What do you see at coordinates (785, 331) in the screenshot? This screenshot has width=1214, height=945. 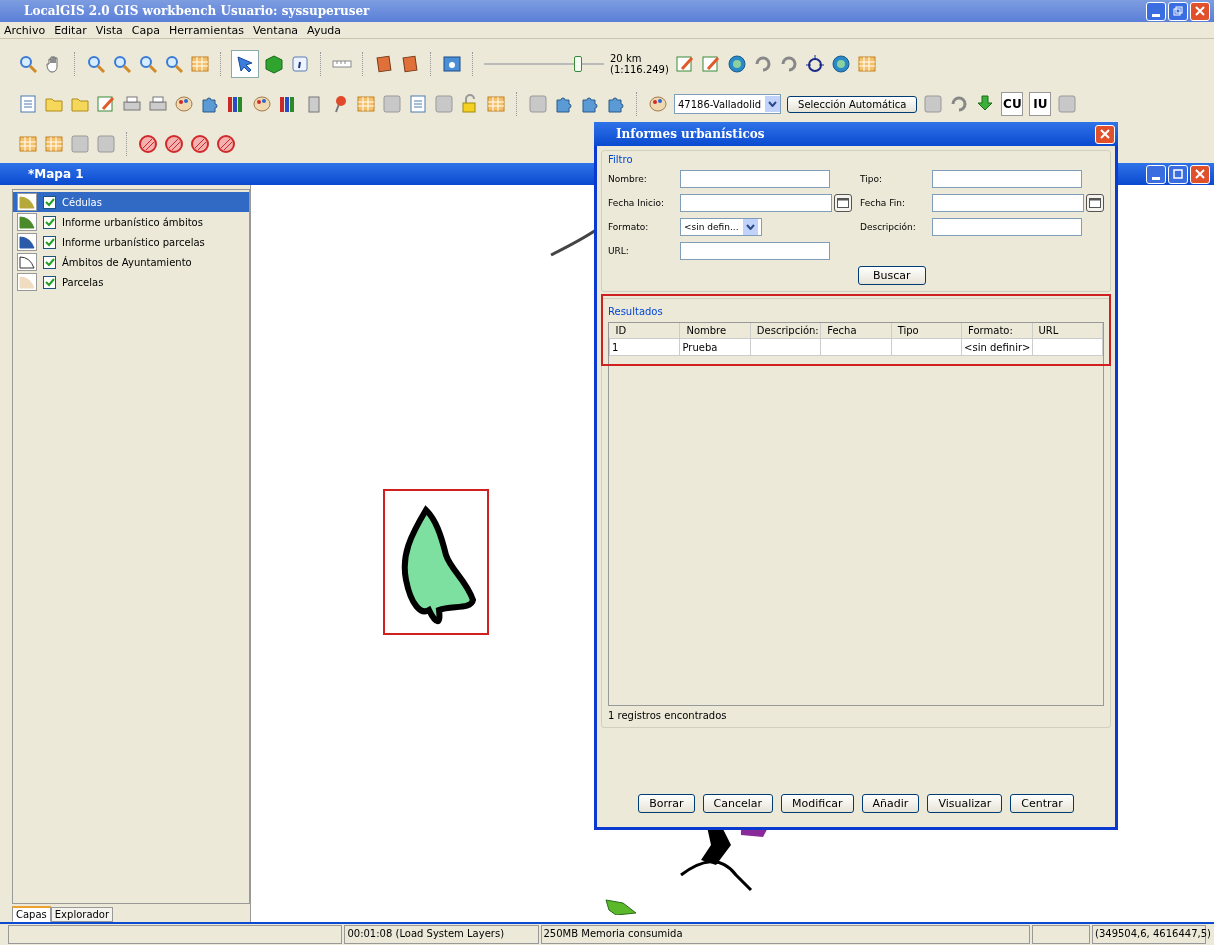 I see `column-header: Descripción:` at bounding box center [785, 331].